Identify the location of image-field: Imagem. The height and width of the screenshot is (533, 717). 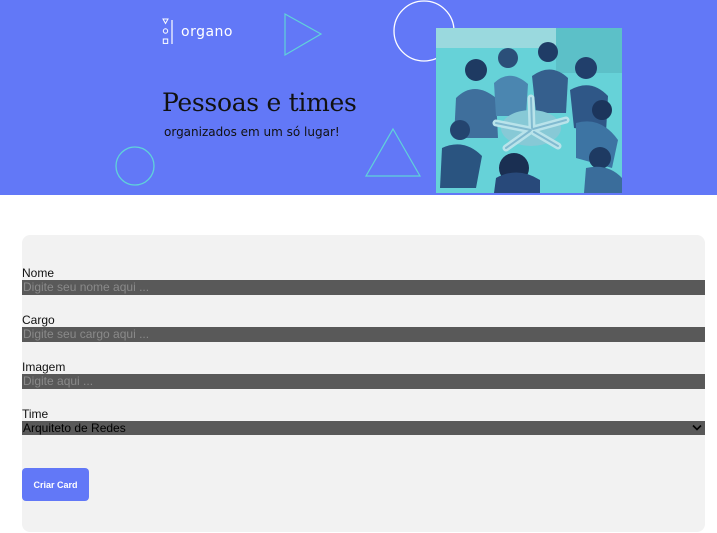
(363, 374).